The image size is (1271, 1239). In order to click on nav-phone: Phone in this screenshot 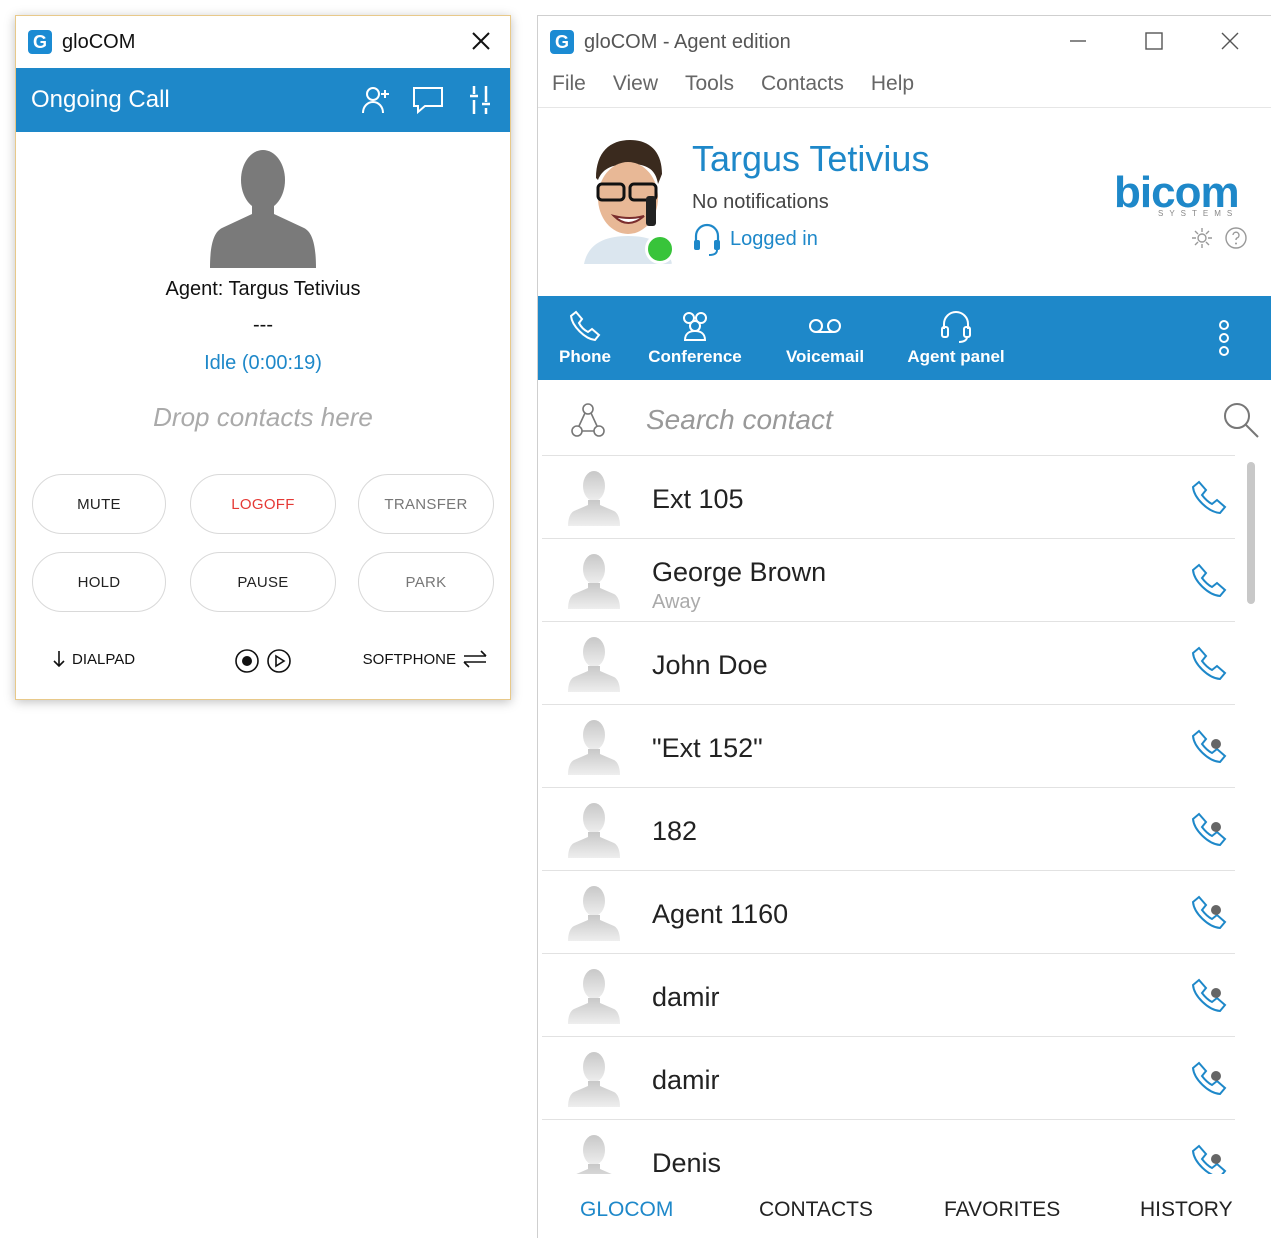, I will do `click(585, 338)`.